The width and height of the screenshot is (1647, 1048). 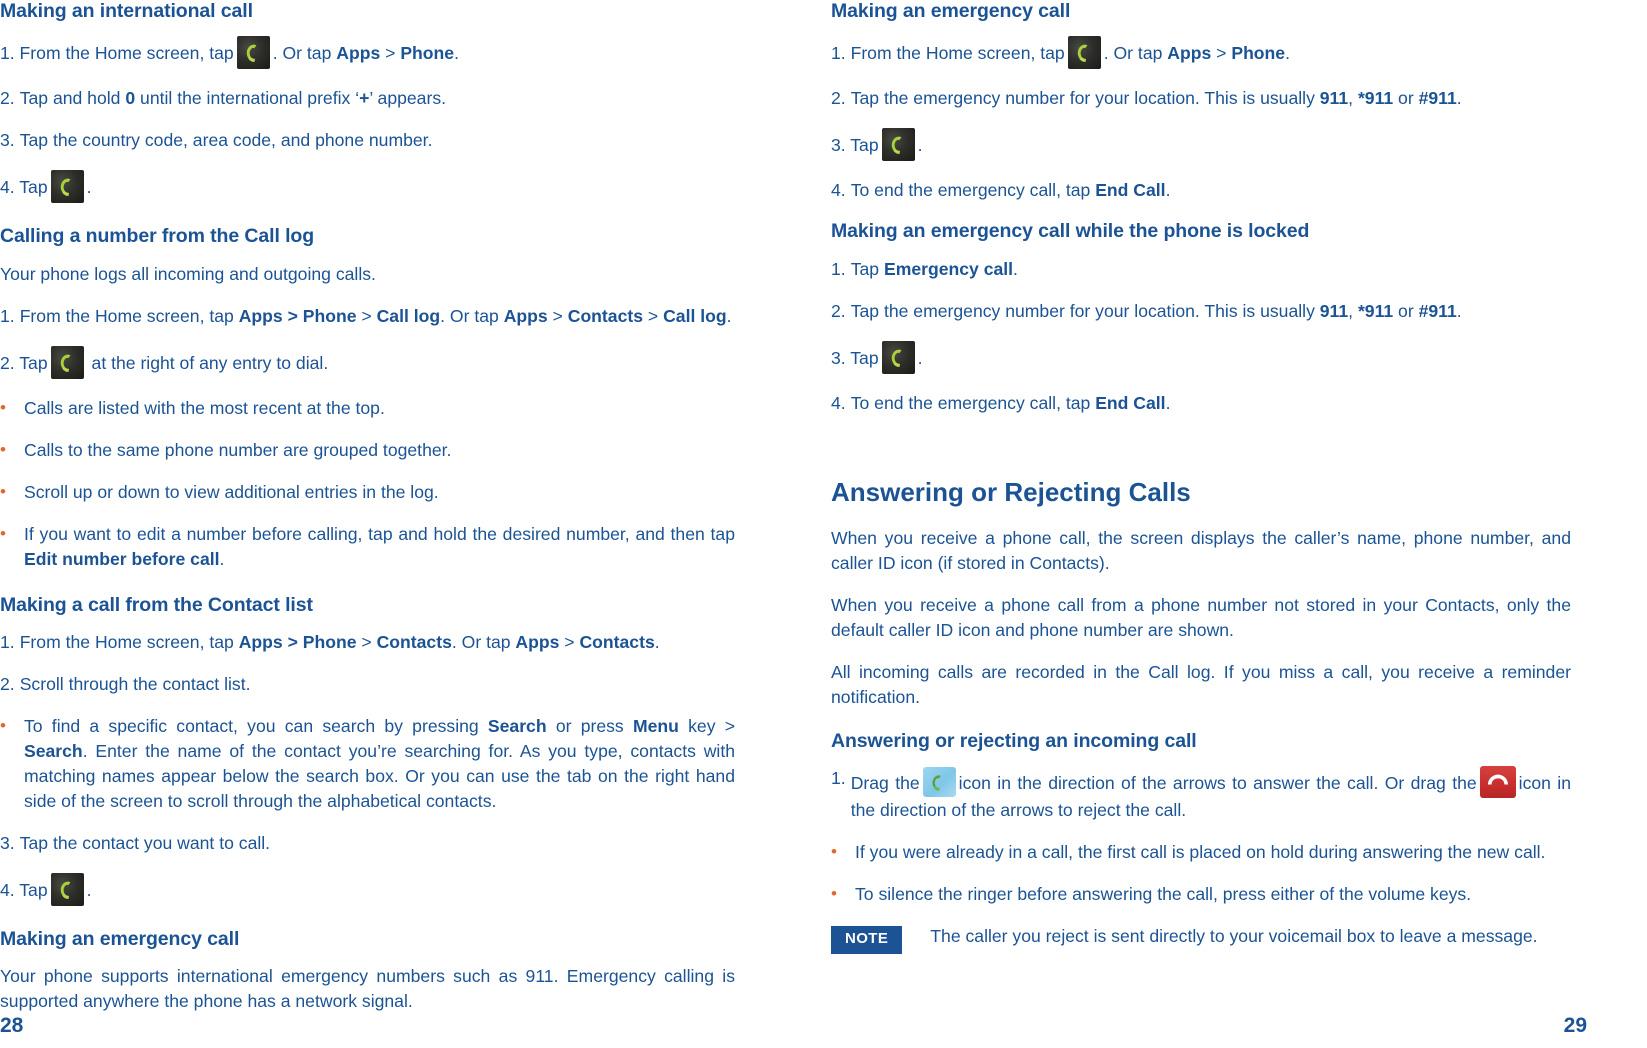 What do you see at coordinates (297, 641) in the screenshot?
I see `apps-phone-path: Apps > Phone` at bounding box center [297, 641].